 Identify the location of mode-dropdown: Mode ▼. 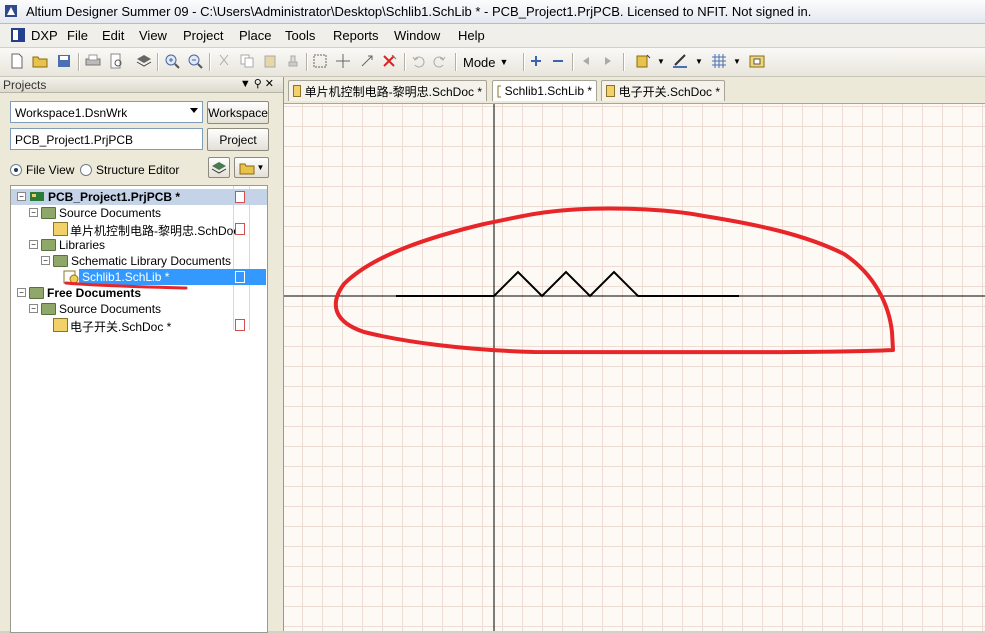
(485, 62).